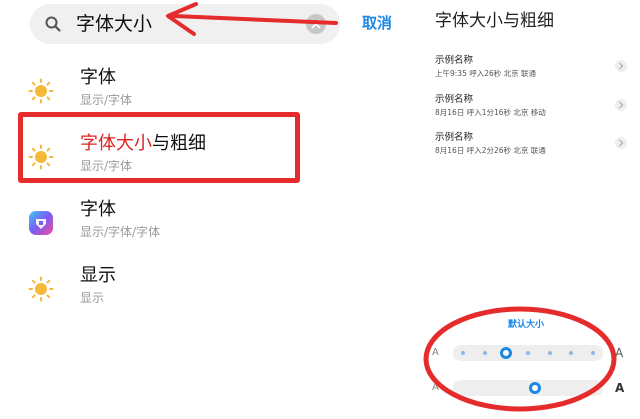 The height and width of the screenshot is (419, 640). I want to click on sample-call-item: 示例名称 8月16日 呼入2分26秒 北京 联通, so click(535, 149).